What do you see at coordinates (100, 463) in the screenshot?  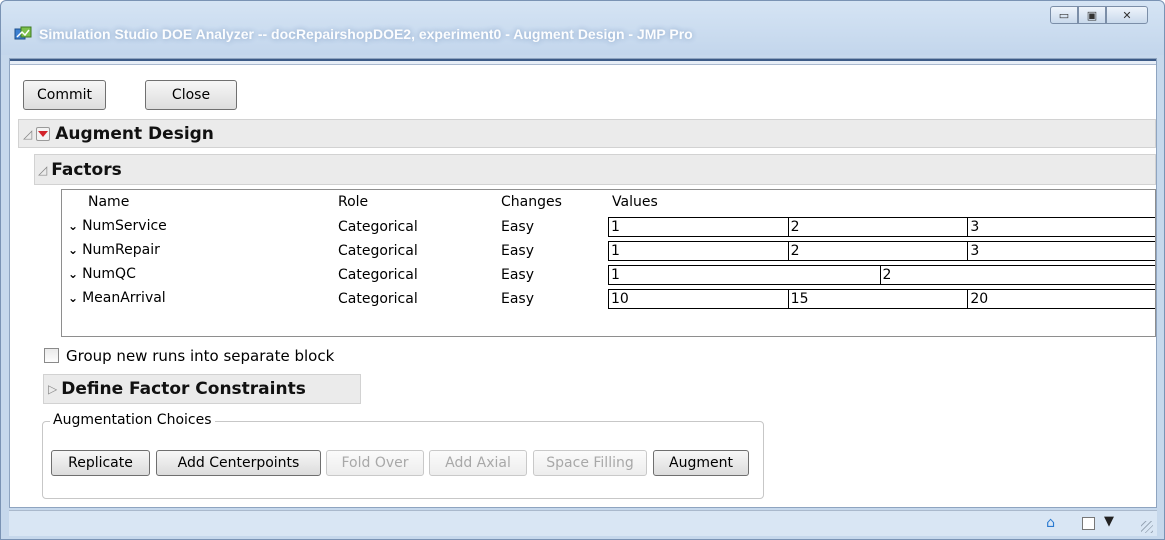 I see `replicate-button: Replicate` at bounding box center [100, 463].